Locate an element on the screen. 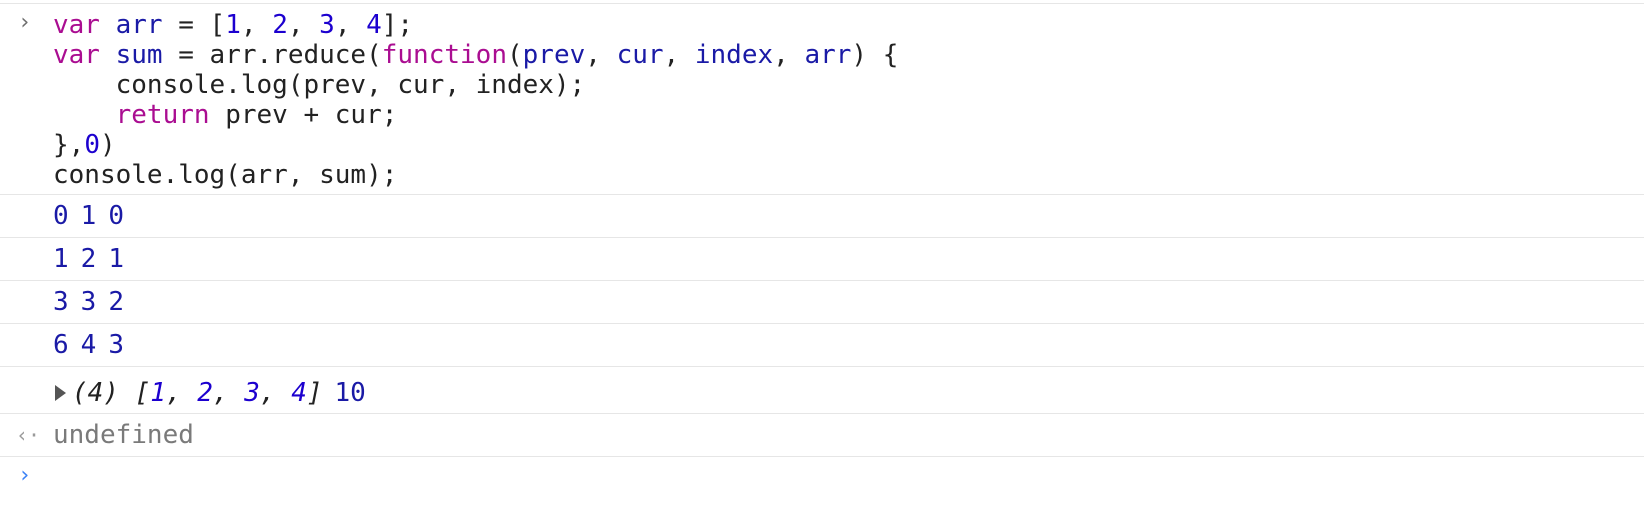  code-token: sum is located at coordinates (139, 55).